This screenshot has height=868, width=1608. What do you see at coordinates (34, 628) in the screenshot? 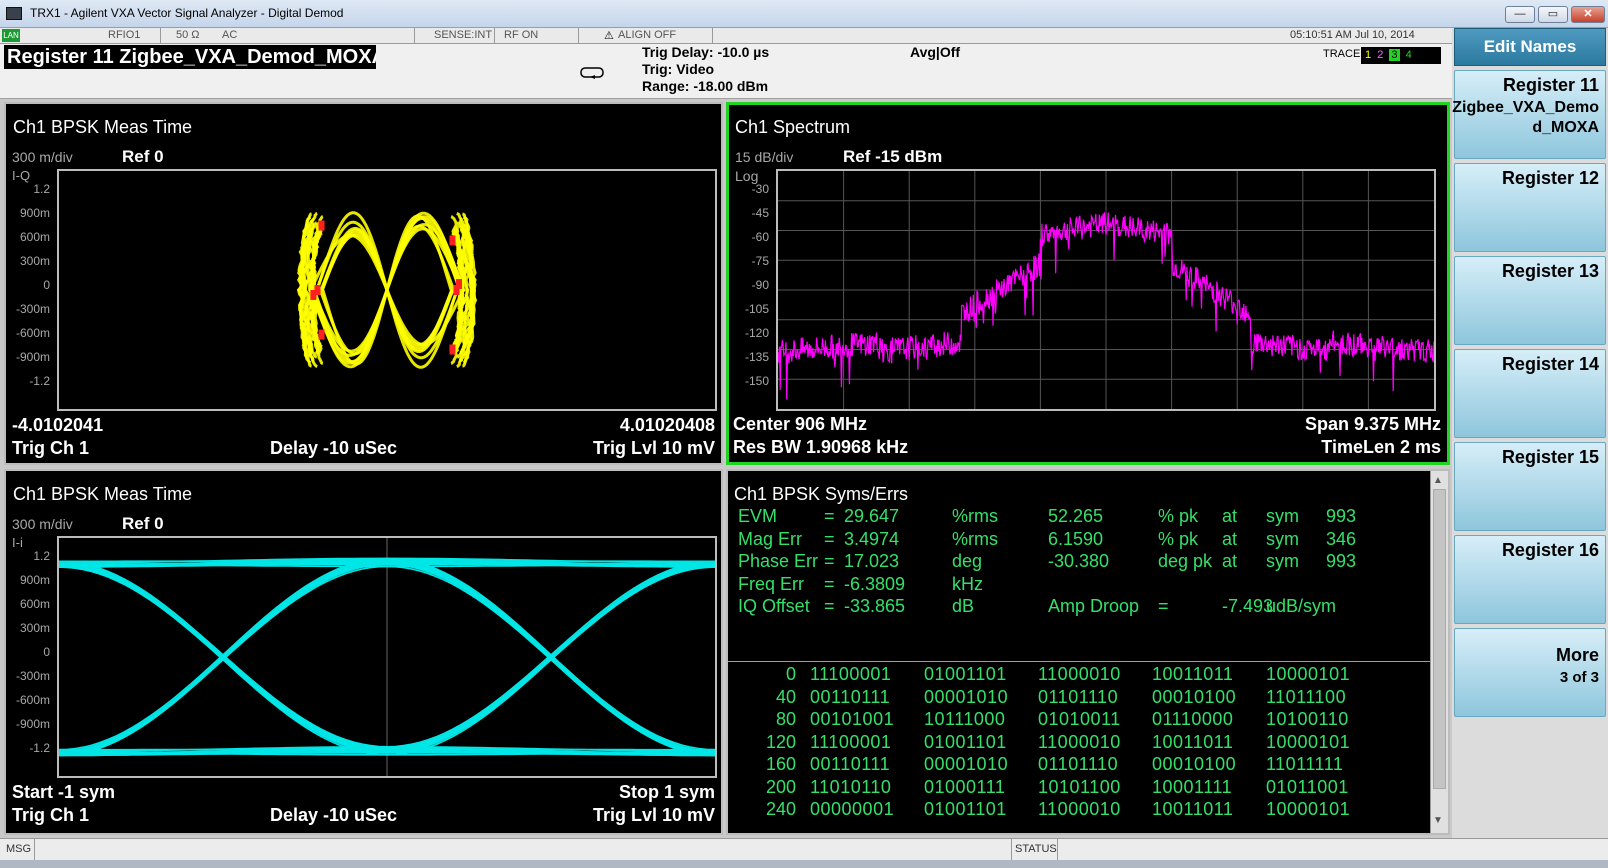
I see `y-tick: 300m` at bounding box center [34, 628].